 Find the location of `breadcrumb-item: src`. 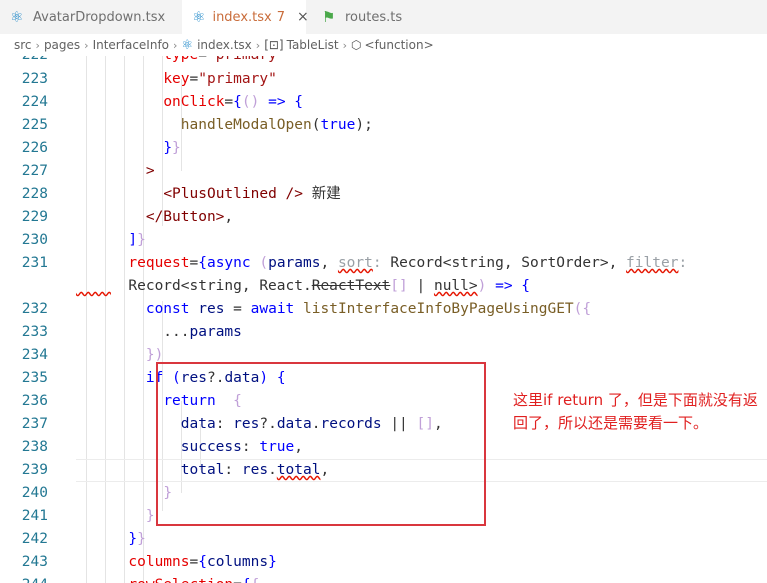

breadcrumb-item: src is located at coordinates (23, 45).